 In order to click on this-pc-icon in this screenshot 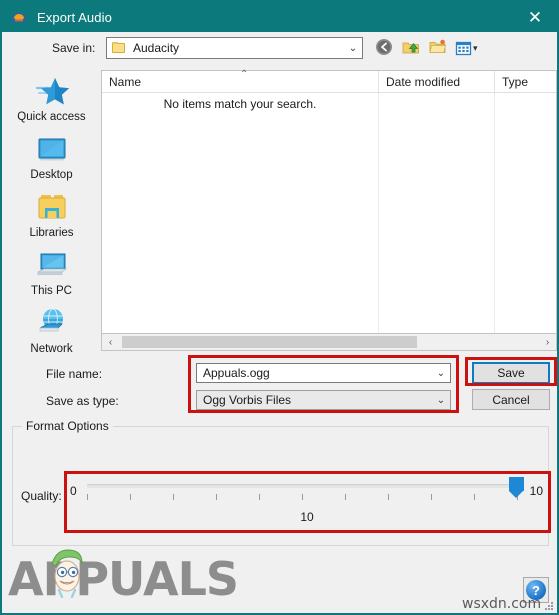, I will do `click(52, 266)`.